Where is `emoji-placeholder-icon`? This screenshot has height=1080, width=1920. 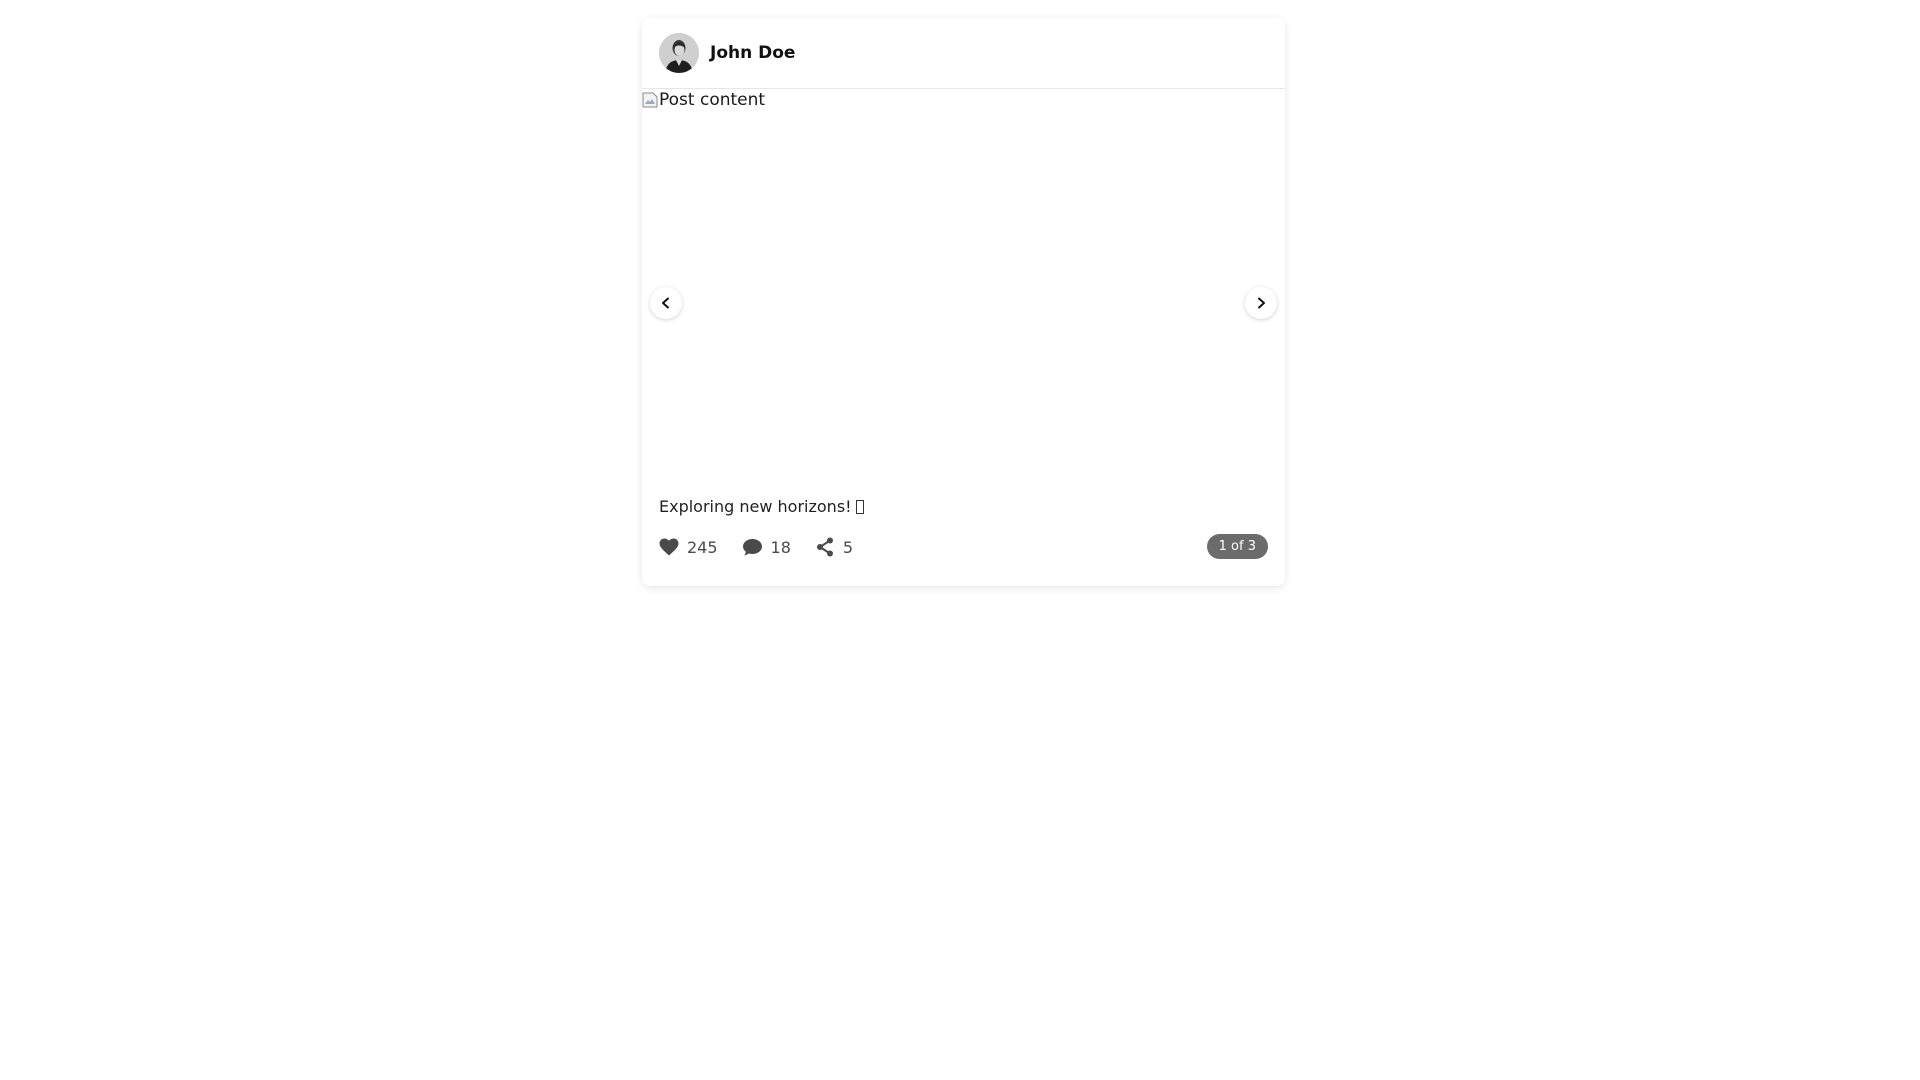 emoji-placeholder-icon is located at coordinates (859, 507).